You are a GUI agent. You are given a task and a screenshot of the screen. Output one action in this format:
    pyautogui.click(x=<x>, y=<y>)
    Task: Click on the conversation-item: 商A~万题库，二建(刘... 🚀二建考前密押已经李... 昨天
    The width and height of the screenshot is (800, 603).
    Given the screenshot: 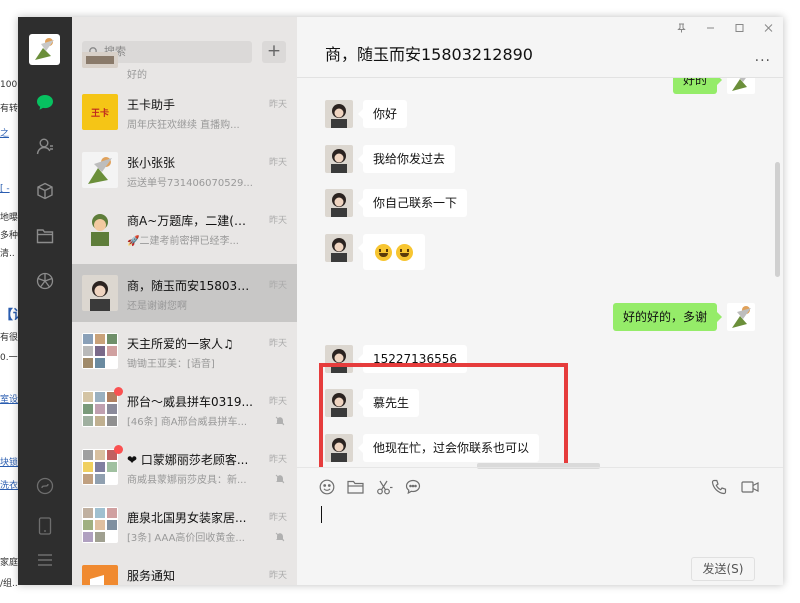 What is the action you would take?
    pyautogui.click(x=184, y=228)
    